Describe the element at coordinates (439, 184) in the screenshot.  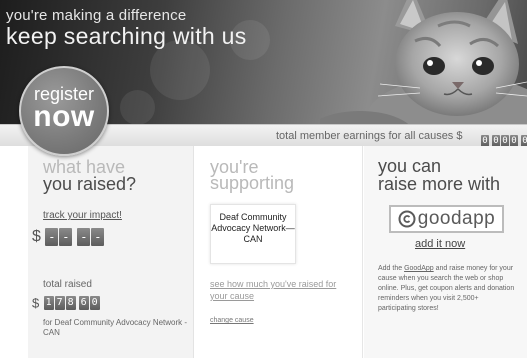
I see `raise-more-heading-line2: raise more with` at that location.